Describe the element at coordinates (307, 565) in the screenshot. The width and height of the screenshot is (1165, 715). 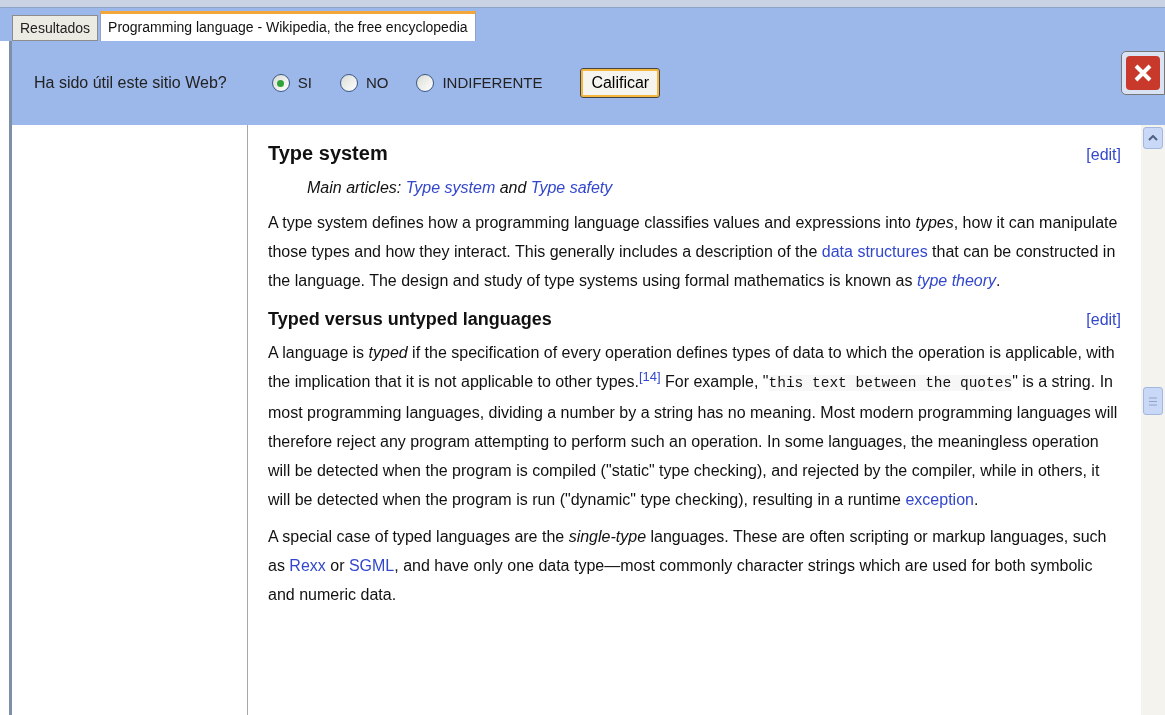
I see `link: Rexx` at that location.